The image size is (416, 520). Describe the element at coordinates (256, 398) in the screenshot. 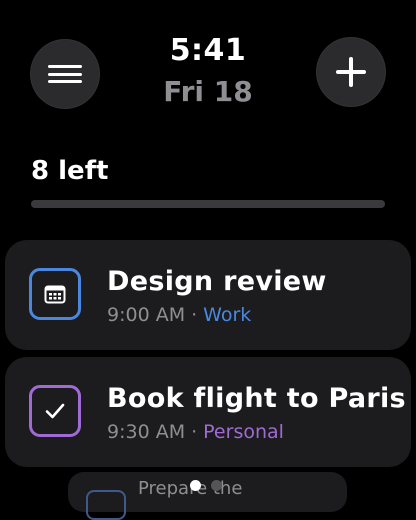

I see `task-title: Book flight to Paris` at that location.